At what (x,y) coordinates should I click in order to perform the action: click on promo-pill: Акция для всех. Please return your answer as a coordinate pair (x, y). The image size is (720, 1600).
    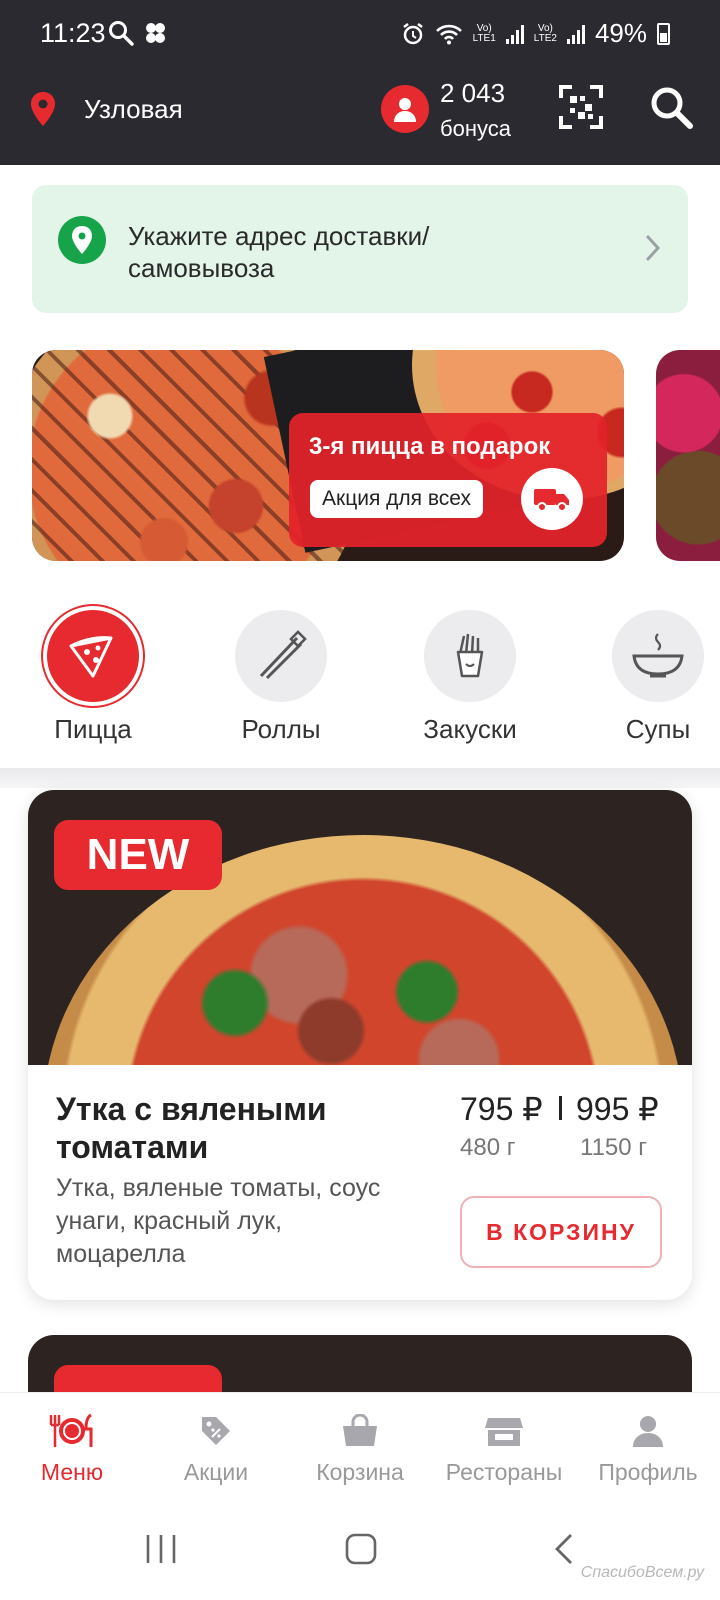
    Looking at the image, I should click on (397, 499).